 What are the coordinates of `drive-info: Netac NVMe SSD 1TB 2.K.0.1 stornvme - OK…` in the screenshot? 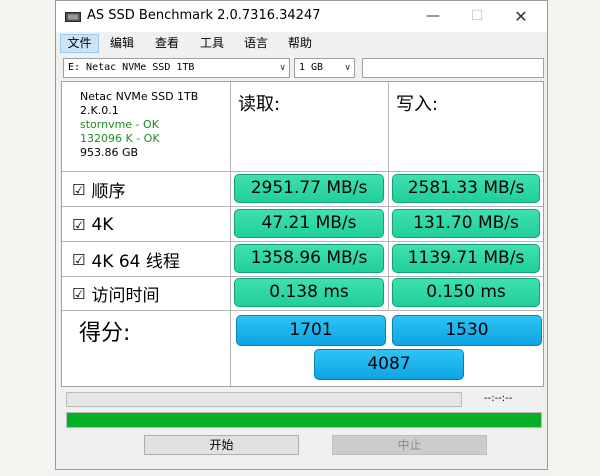 It's located at (139, 125).